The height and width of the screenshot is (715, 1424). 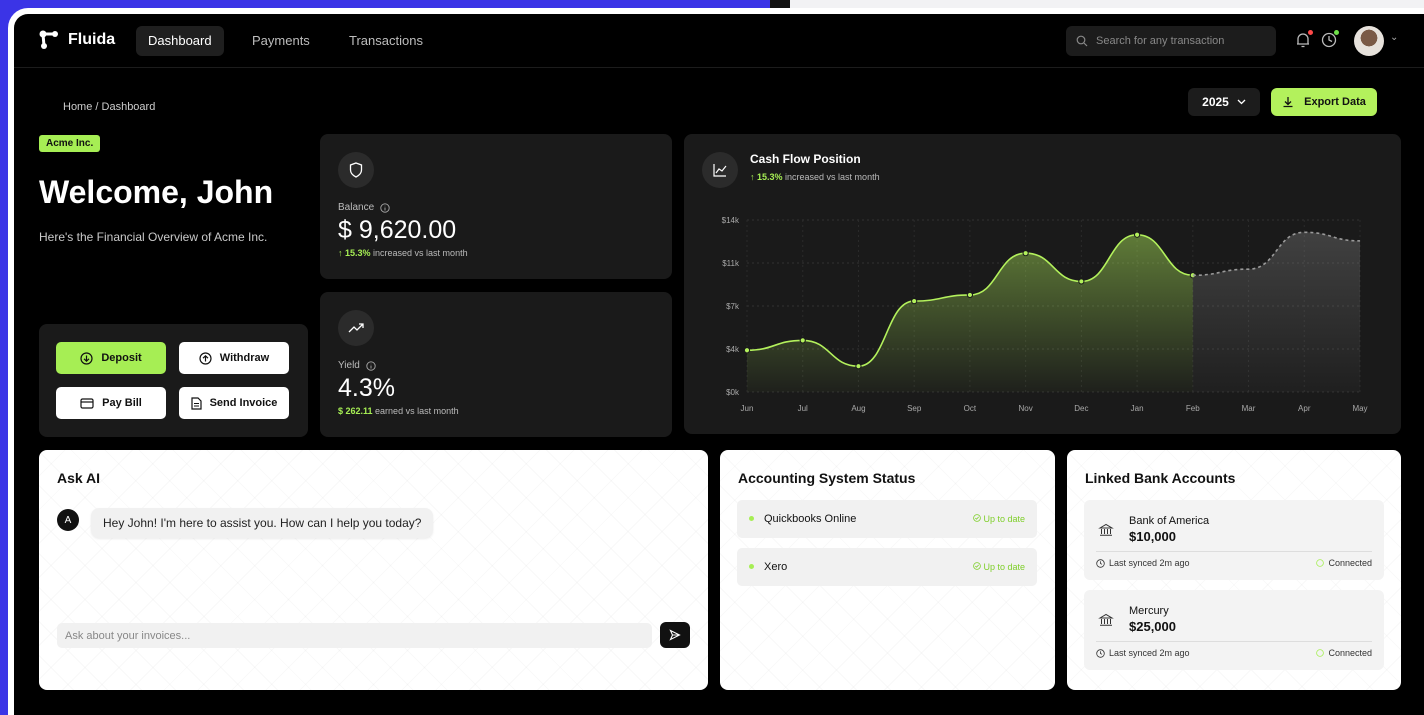 What do you see at coordinates (1335, 102) in the screenshot?
I see `export-label: Export Data` at bounding box center [1335, 102].